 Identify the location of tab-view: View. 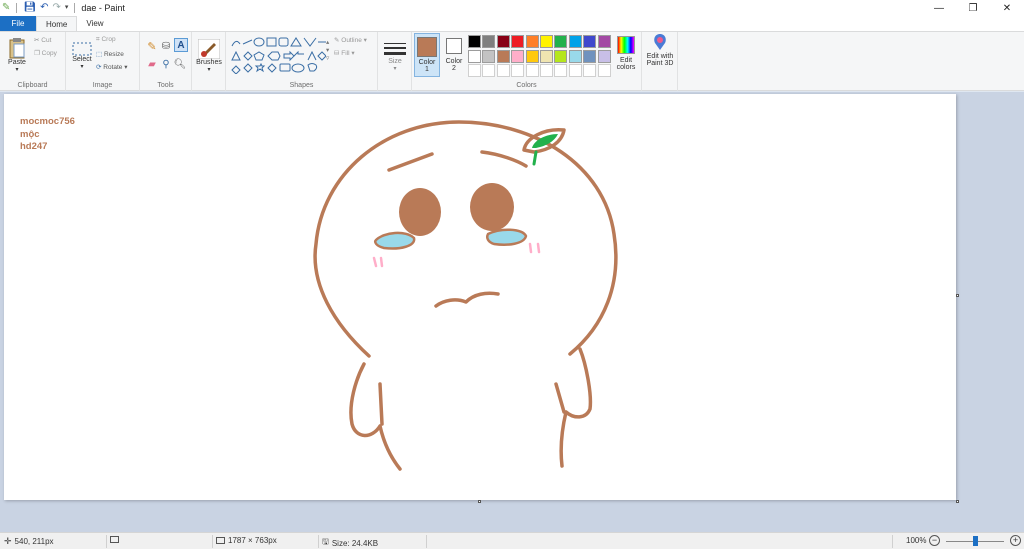
(94, 23).